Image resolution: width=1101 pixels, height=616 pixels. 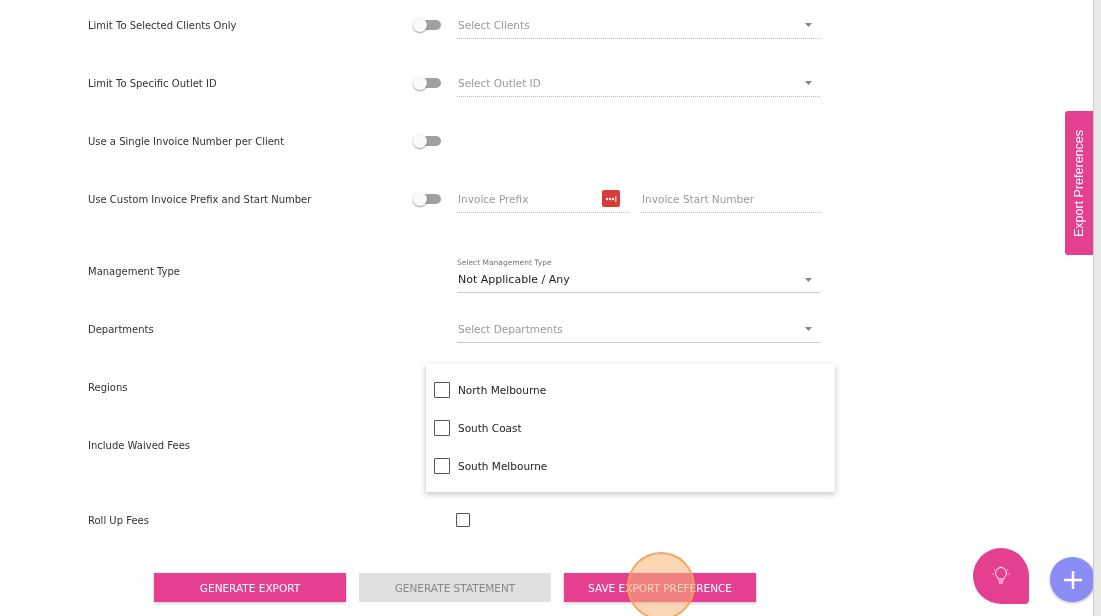 What do you see at coordinates (1097, 308) in the screenshot?
I see `scrollbar` at bounding box center [1097, 308].